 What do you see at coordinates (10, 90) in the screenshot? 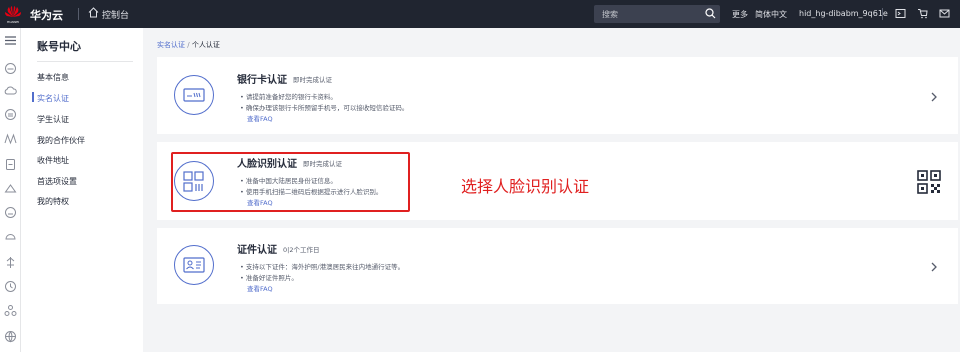
I see `cloud-icon` at bounding box center [10, 90].